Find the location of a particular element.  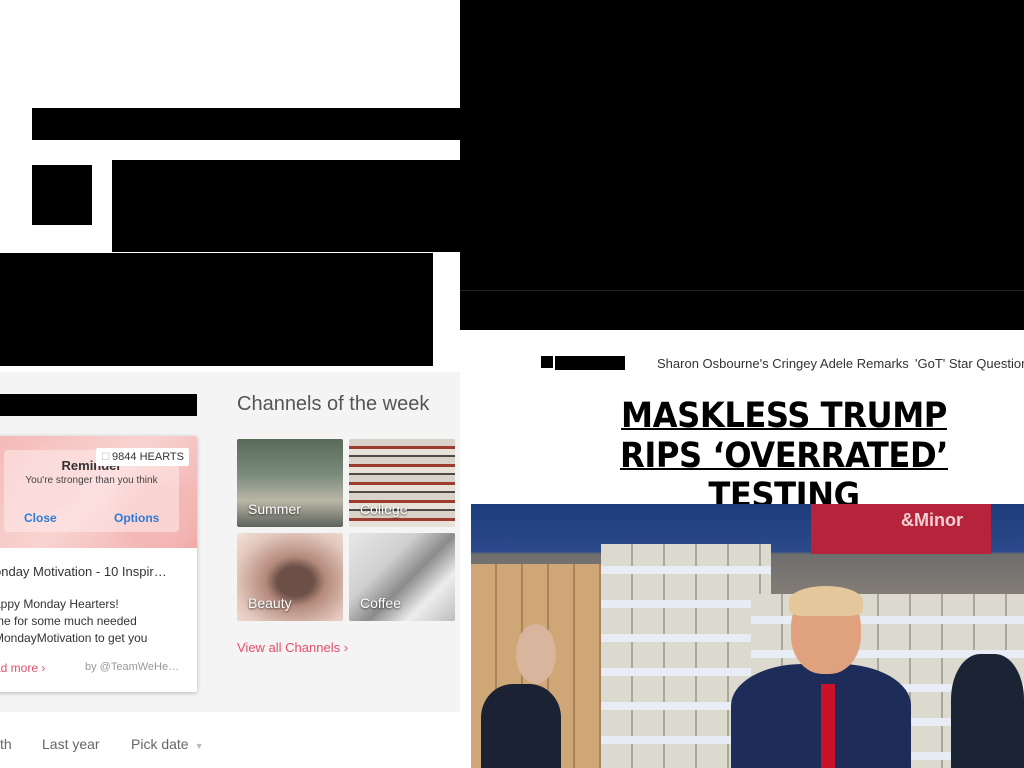

options-button: Options is located at coordinates (136, 518).